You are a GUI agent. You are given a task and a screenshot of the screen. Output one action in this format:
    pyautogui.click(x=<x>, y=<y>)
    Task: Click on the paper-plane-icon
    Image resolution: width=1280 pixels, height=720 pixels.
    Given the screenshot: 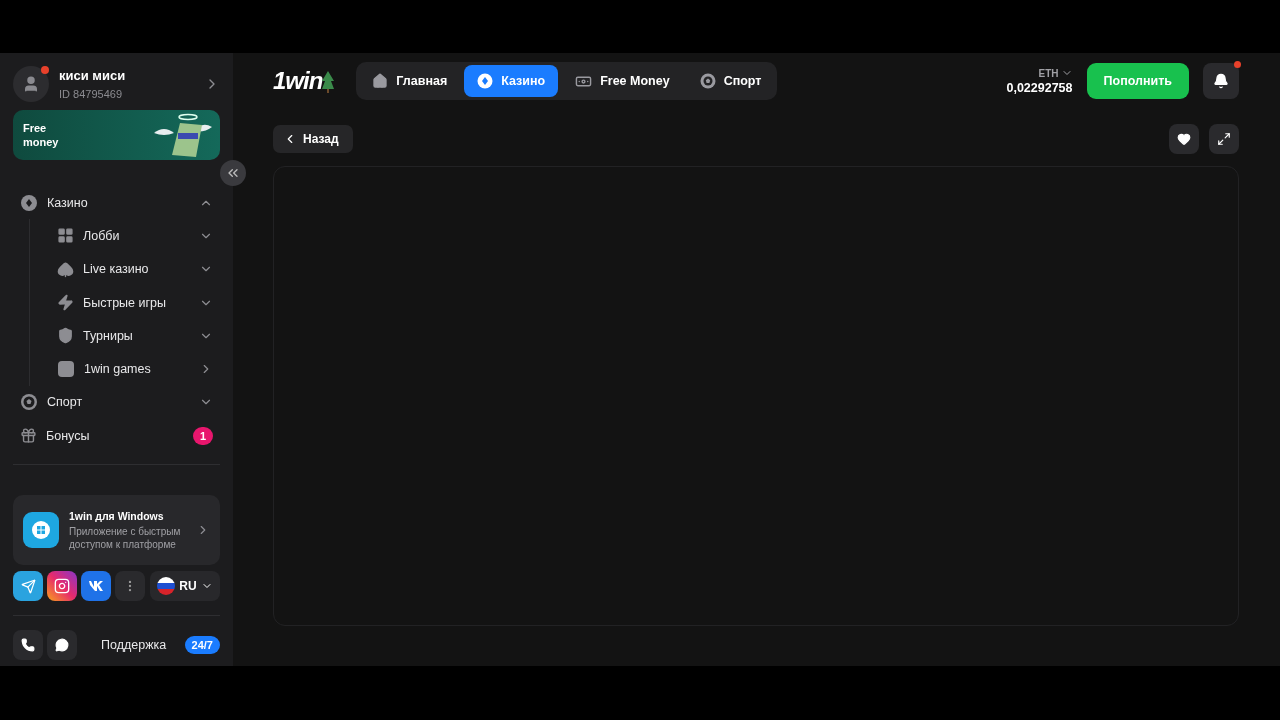 What is the action you would take?
    pyautogui.click(x=28, y=586)
    